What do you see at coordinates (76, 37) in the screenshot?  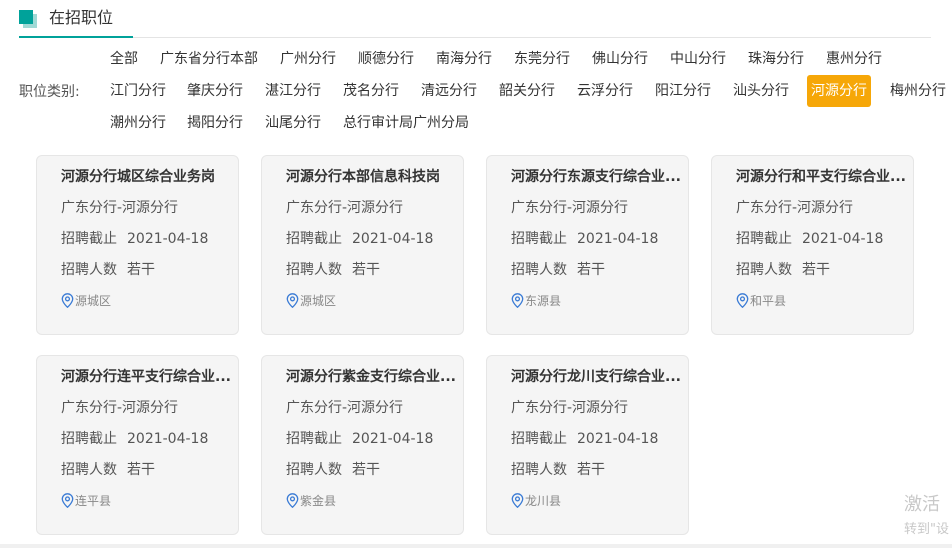 I see `header-underline` at bounding box center [76, 37].